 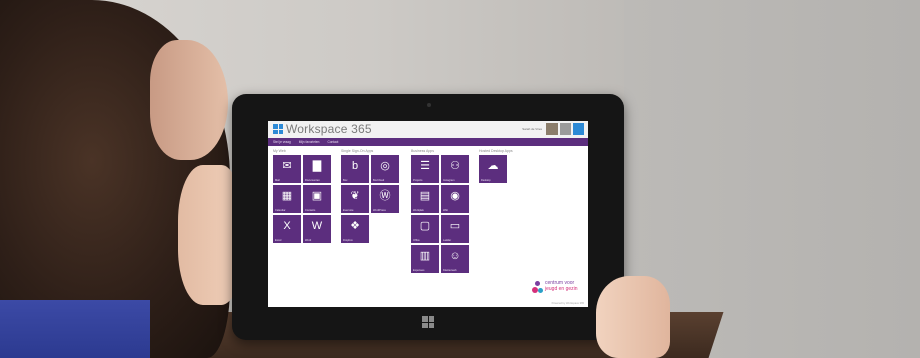 What do you see at coordinates (418, 210) in the screenshot?
I see `tile-label: Werkplek` at bounding box center [418, 210].